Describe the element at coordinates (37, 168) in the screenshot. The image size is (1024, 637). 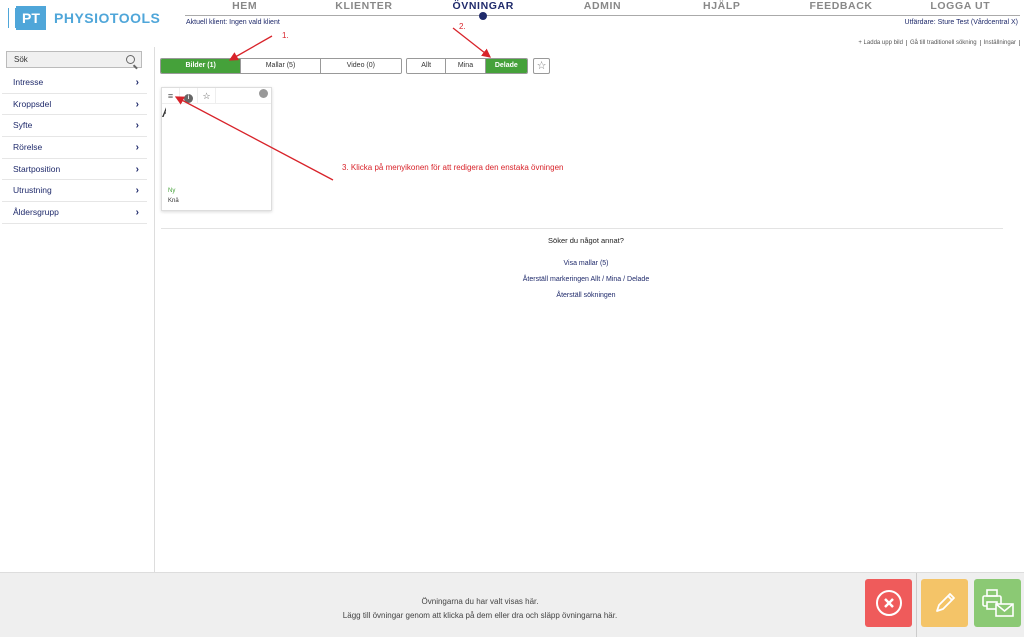
I see `filter-label: Startposition` at that location.